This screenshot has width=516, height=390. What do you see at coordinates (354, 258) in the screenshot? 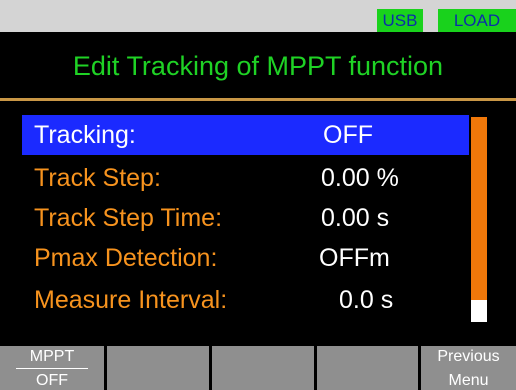
I see `setting-value: OFFm` at bounding box center [354, 258].